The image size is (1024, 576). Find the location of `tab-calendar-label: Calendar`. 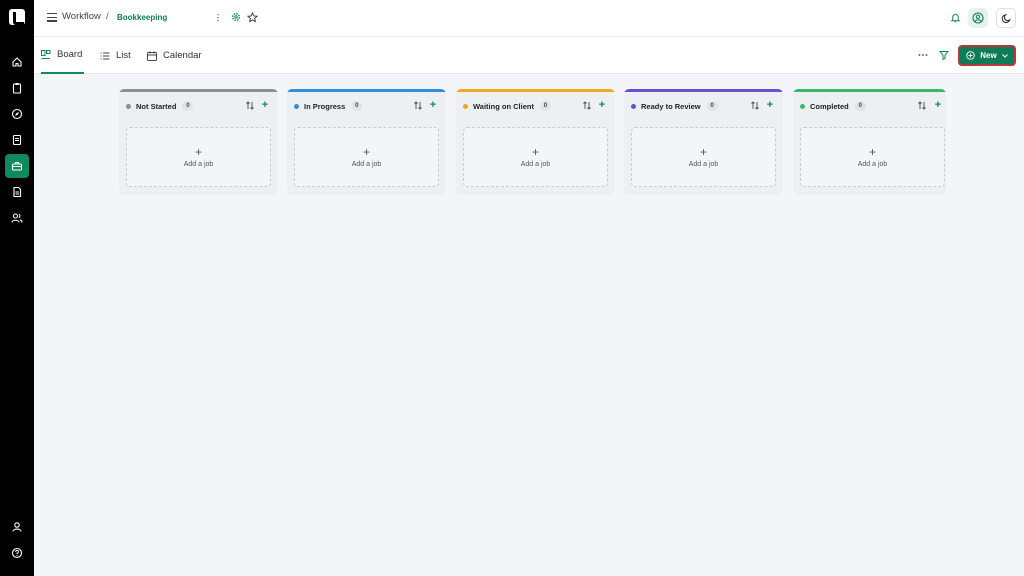

tab-calendar-label: Calendar is located at coordinates (182, 55).